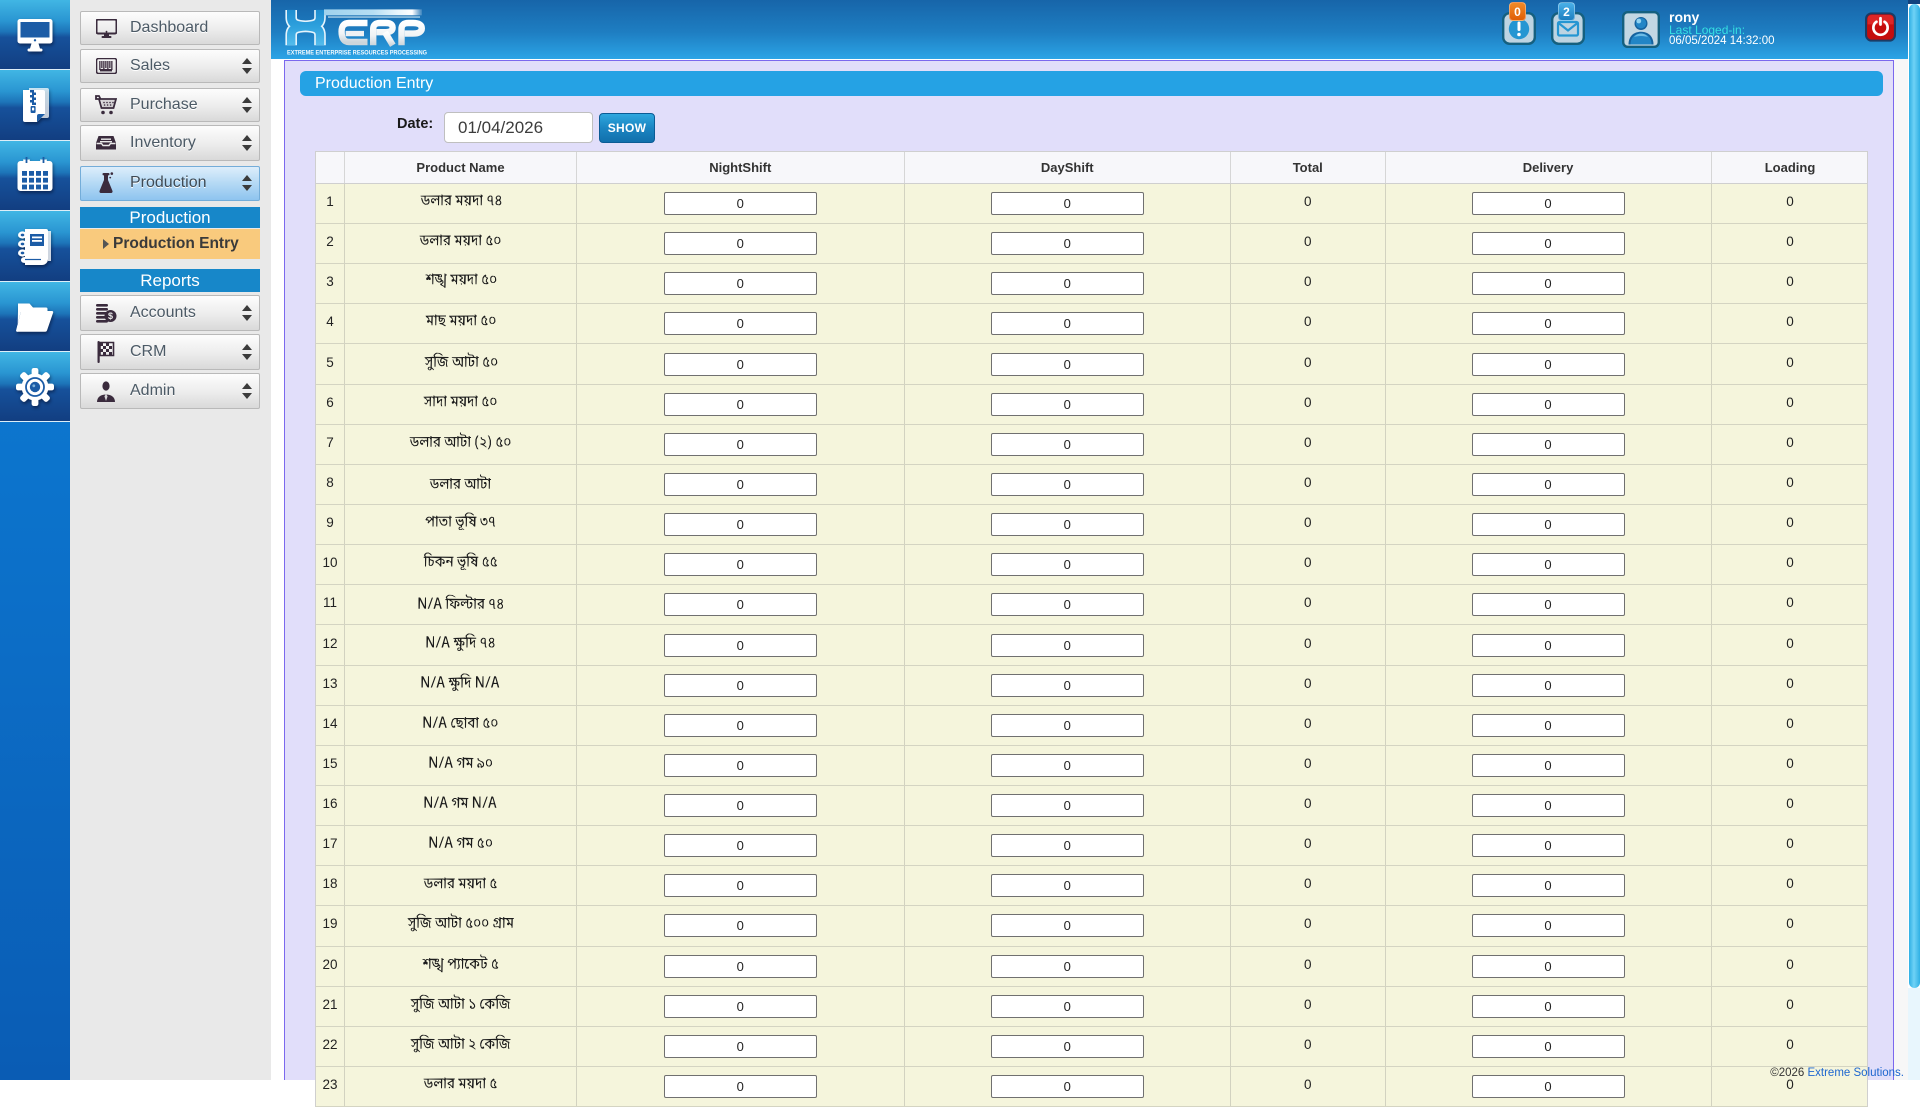 This screenshot has height=1107, width=1920. I want to click on svg-text:EXTREME ENTERPRISE RESOURCES P: EXTREME ENTERPRISE RESOURCES PROCESSING, so click(357, 52).